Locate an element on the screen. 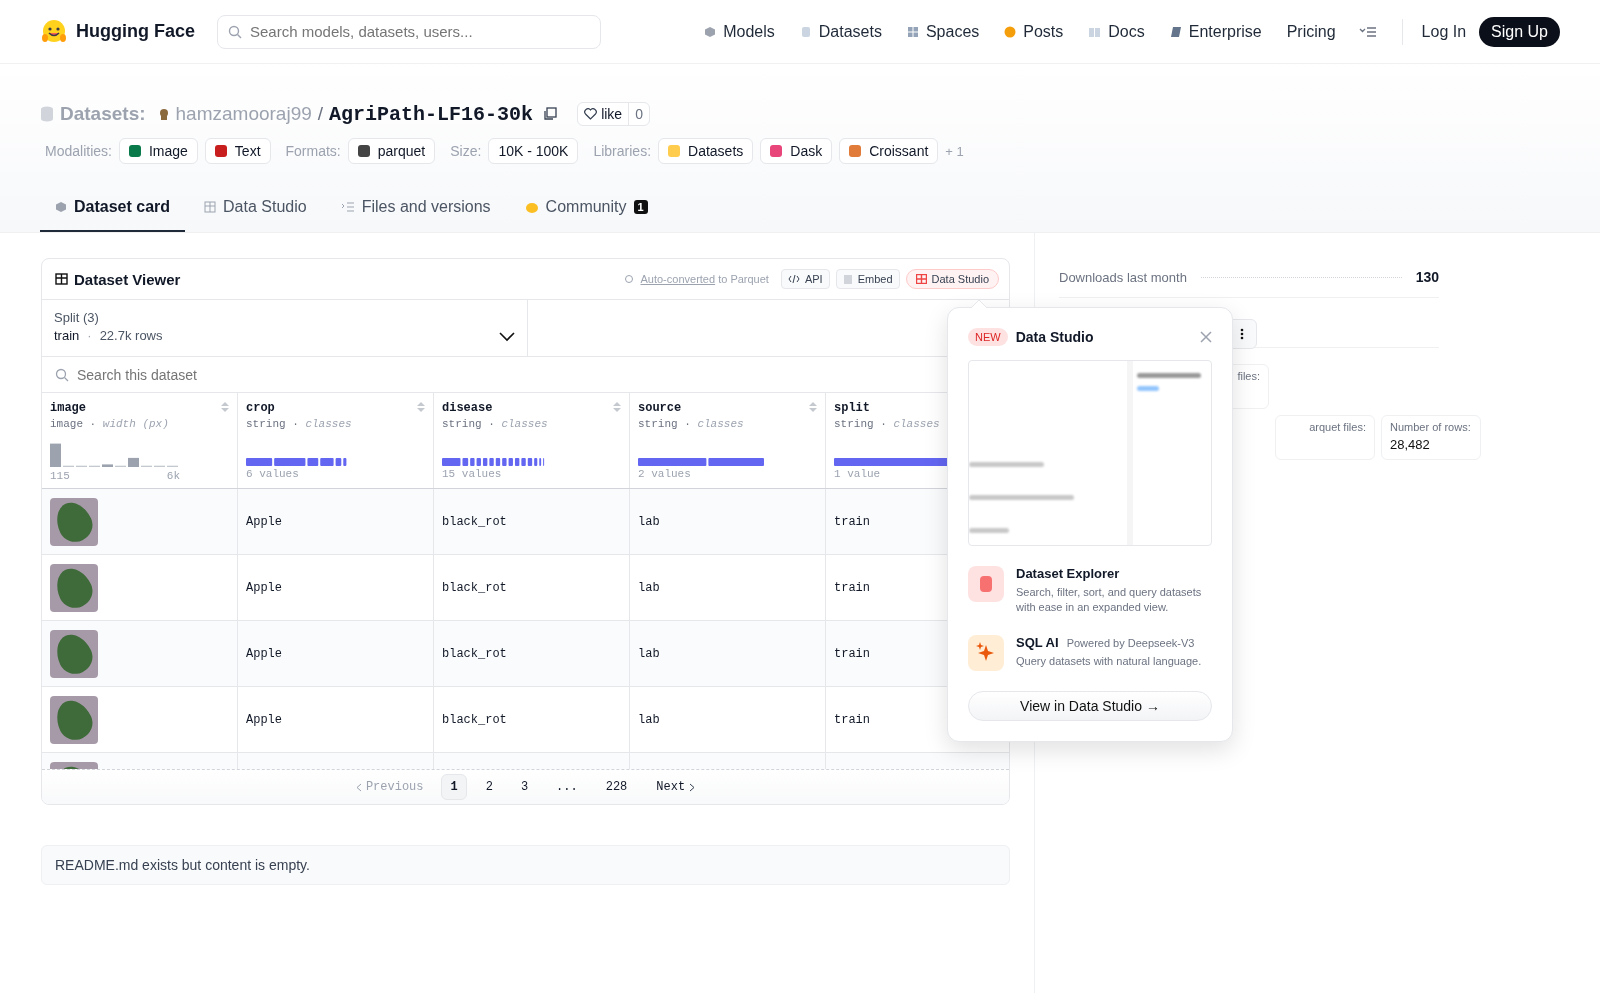  tag-chip: Croissant is located at coordinates (889, 151).